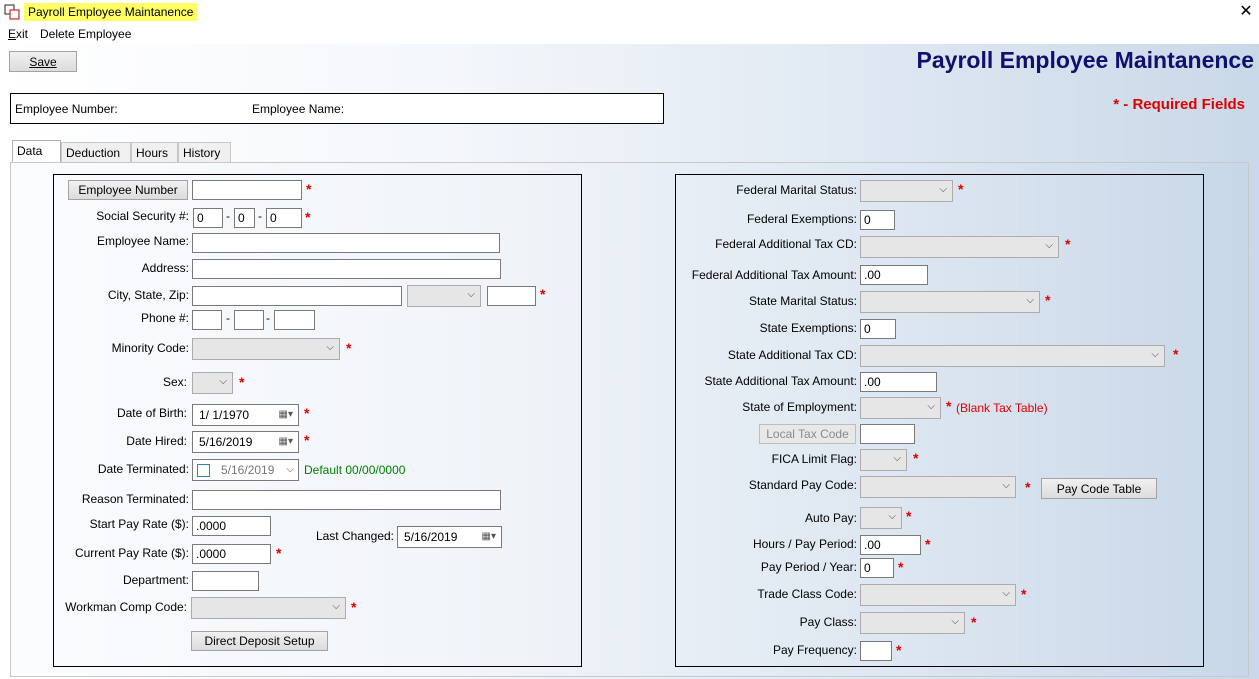 Image resolution: width=1259 pixels, height=679 pixels. What do you see at coordinates (912, 623) in the screenshot?
I see `pay-class-dropdown: ⌵` at bounding box center [912, 623].